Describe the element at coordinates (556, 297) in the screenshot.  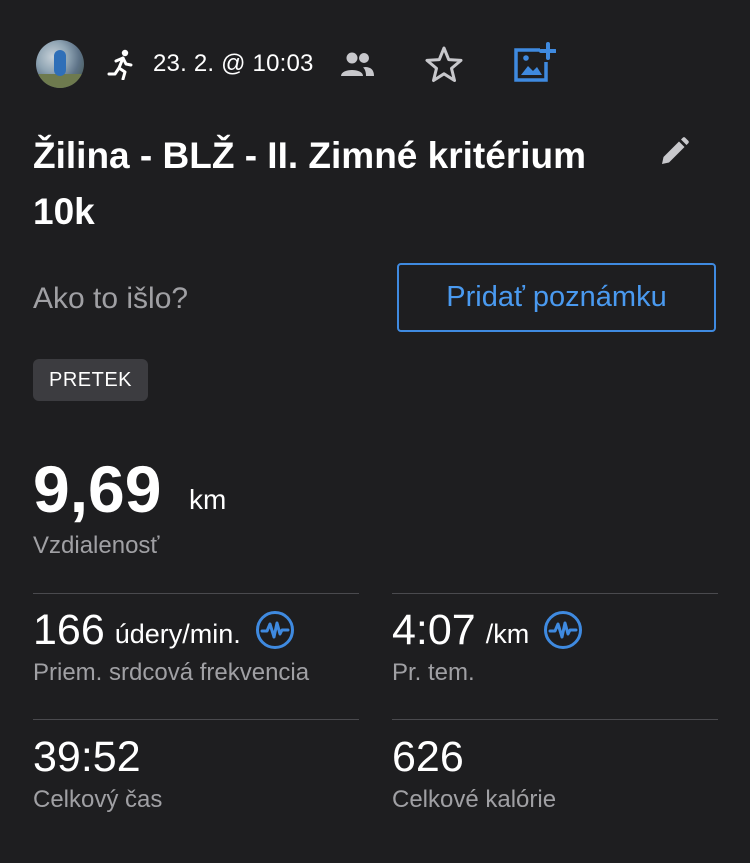
I see `add-note-button: Pridať poznámku` at that location.